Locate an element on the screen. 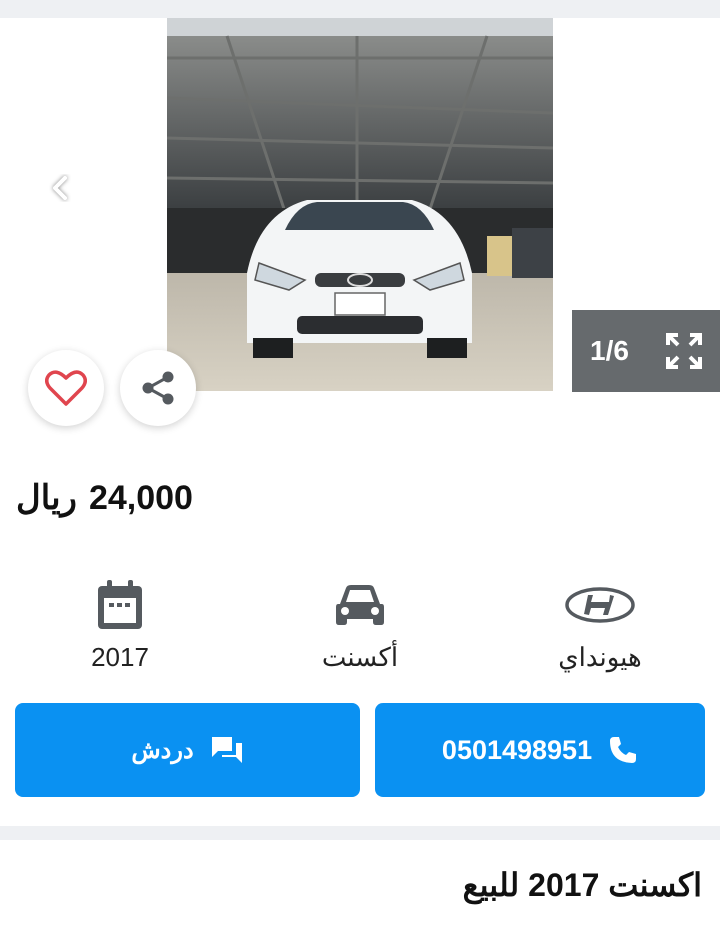 Image resolution: width=720 pixels, height=933 pixels. photo-counter: 1/6 is located at coordinates (609, 350).